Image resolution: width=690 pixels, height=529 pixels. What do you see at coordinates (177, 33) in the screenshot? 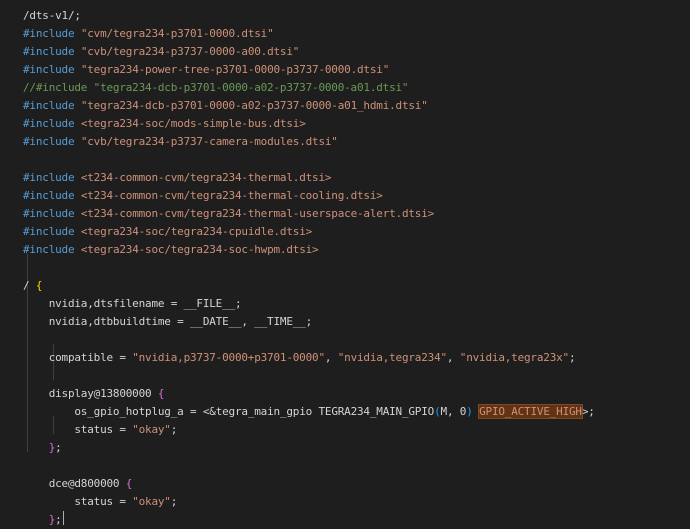
I see `code-token: "cvm/tegra234-p3701-0000.dtsi"` at bounding box center [177, 33].